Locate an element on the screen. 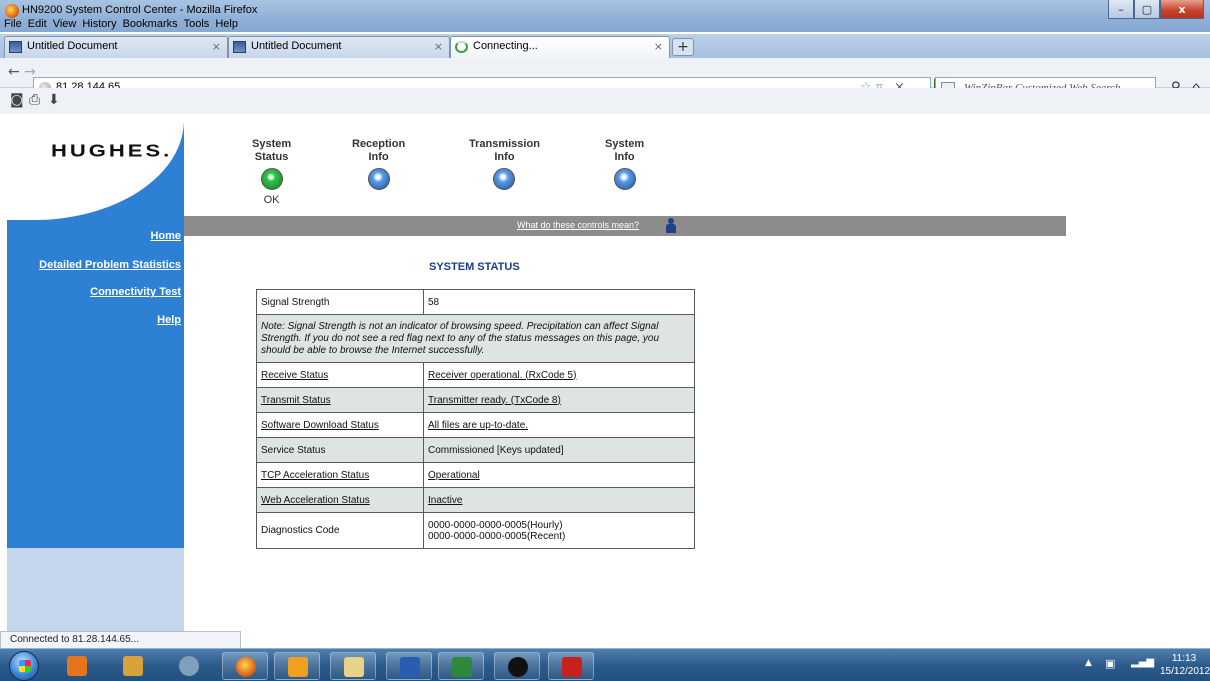 The image size is (1210, 681). menu-edit: Edit is located at coordinates (37, 26).